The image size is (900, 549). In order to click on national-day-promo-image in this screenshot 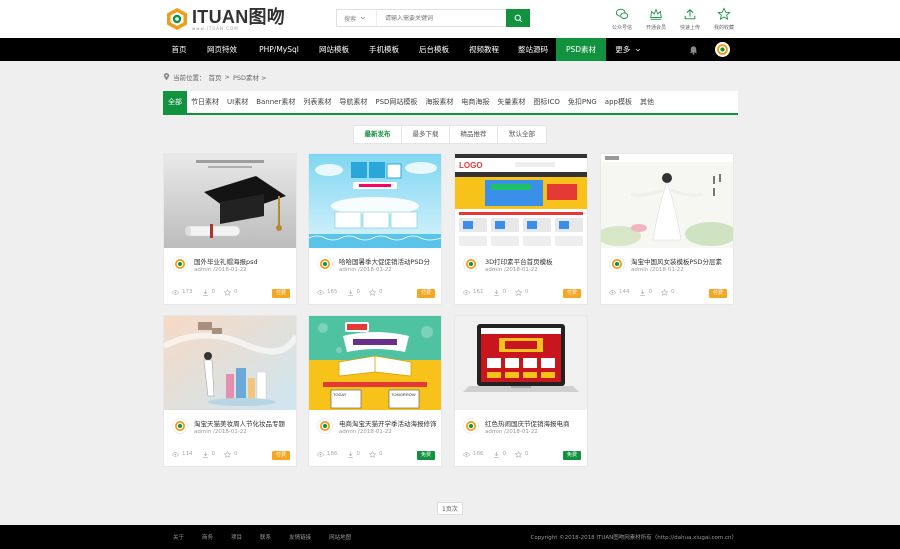, I will do `click(521, 363)`.